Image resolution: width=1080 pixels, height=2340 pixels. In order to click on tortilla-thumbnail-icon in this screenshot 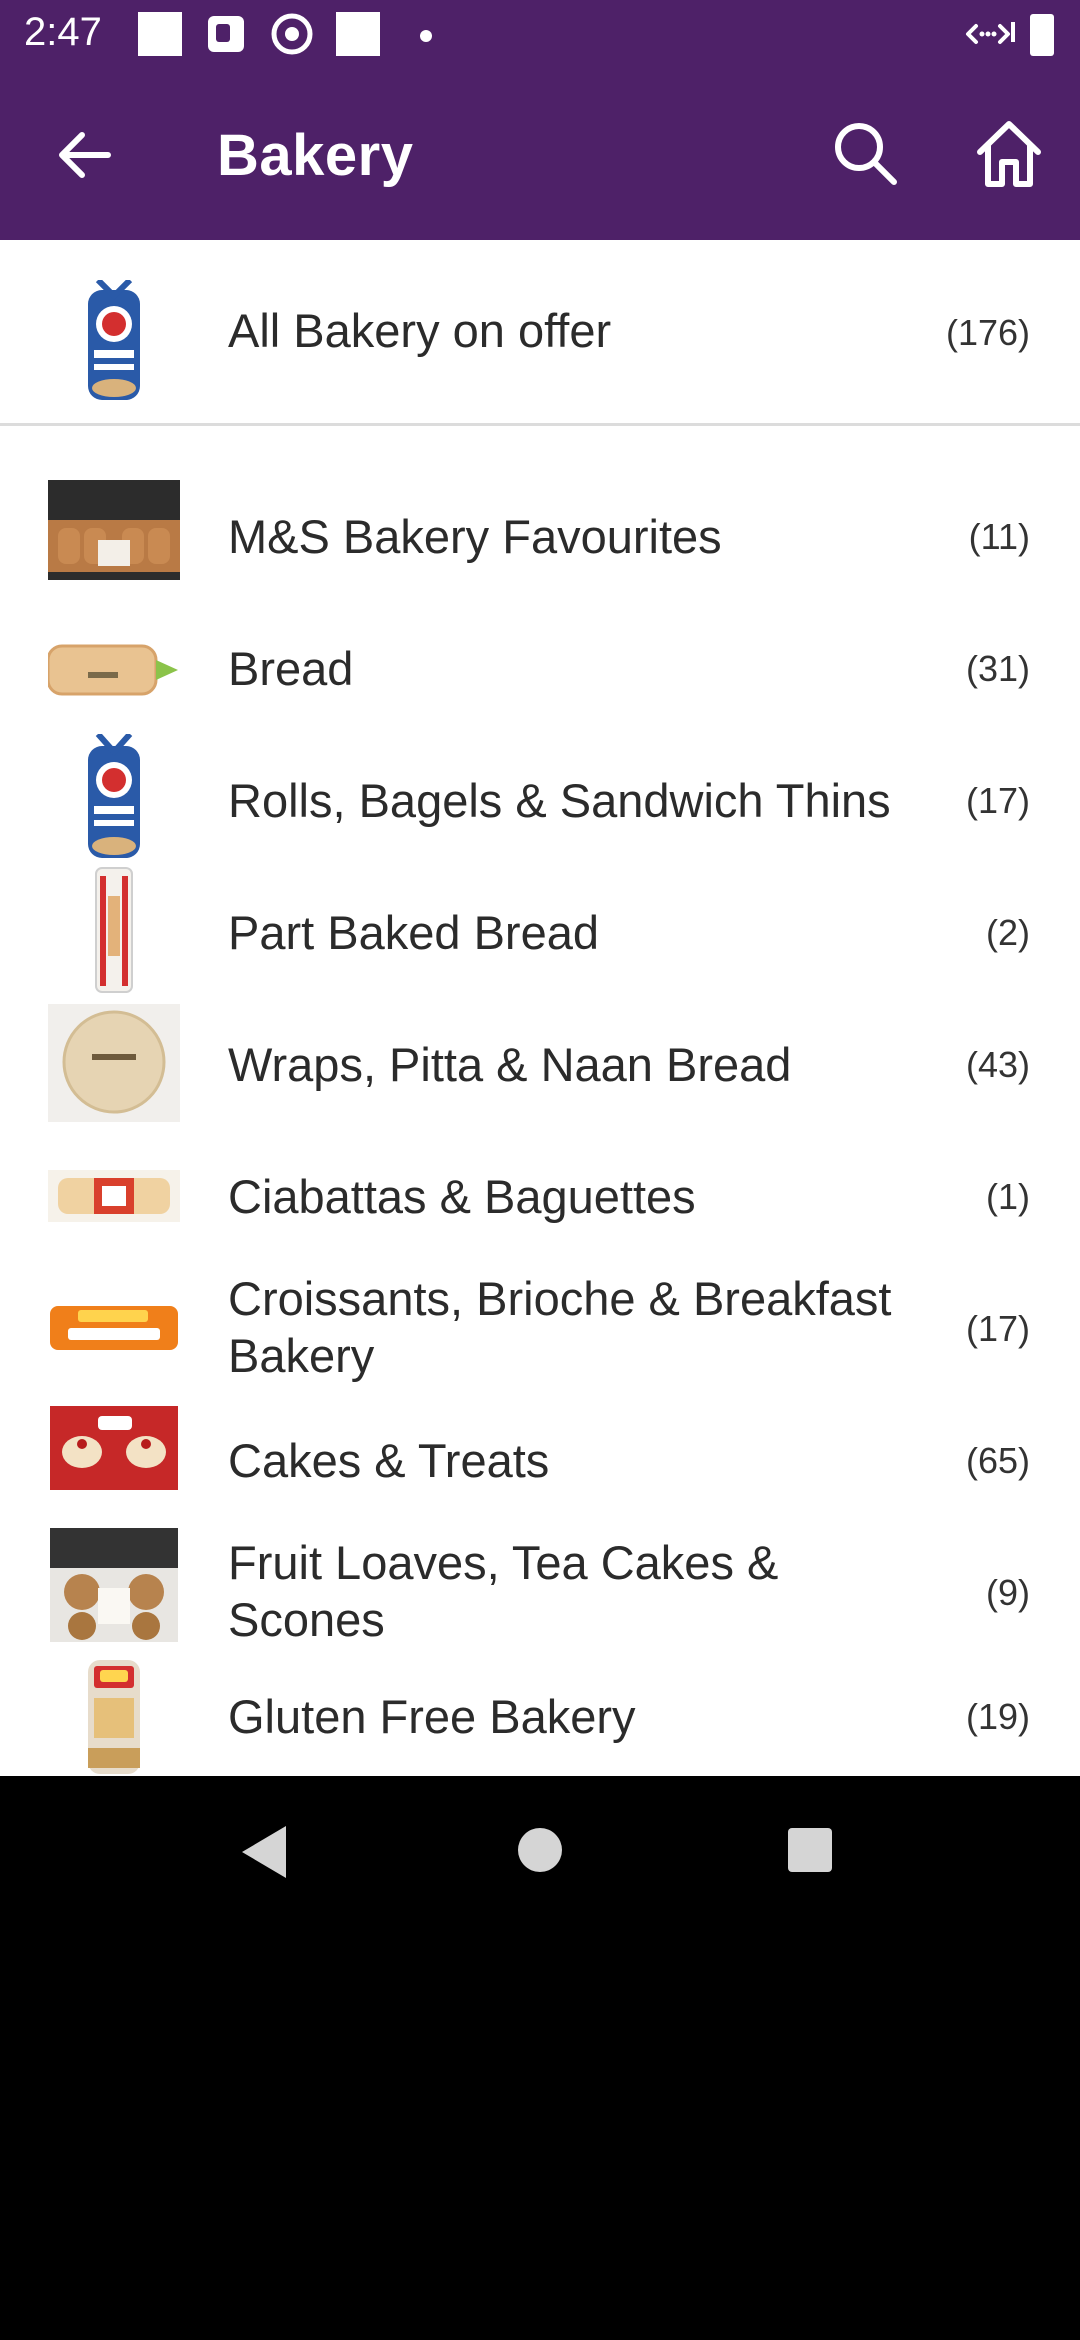, I will do `click(114, 1063)`.